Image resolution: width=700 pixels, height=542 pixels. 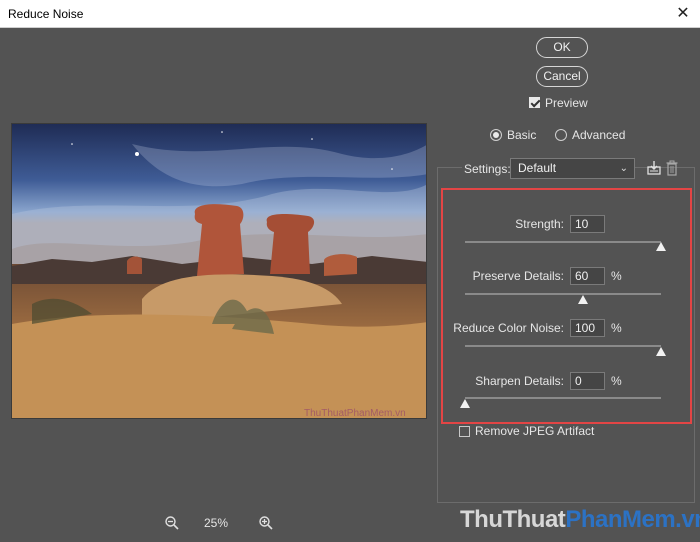 I want to click on chevron-down-icon: ⌄, so click(x=623, y=168).